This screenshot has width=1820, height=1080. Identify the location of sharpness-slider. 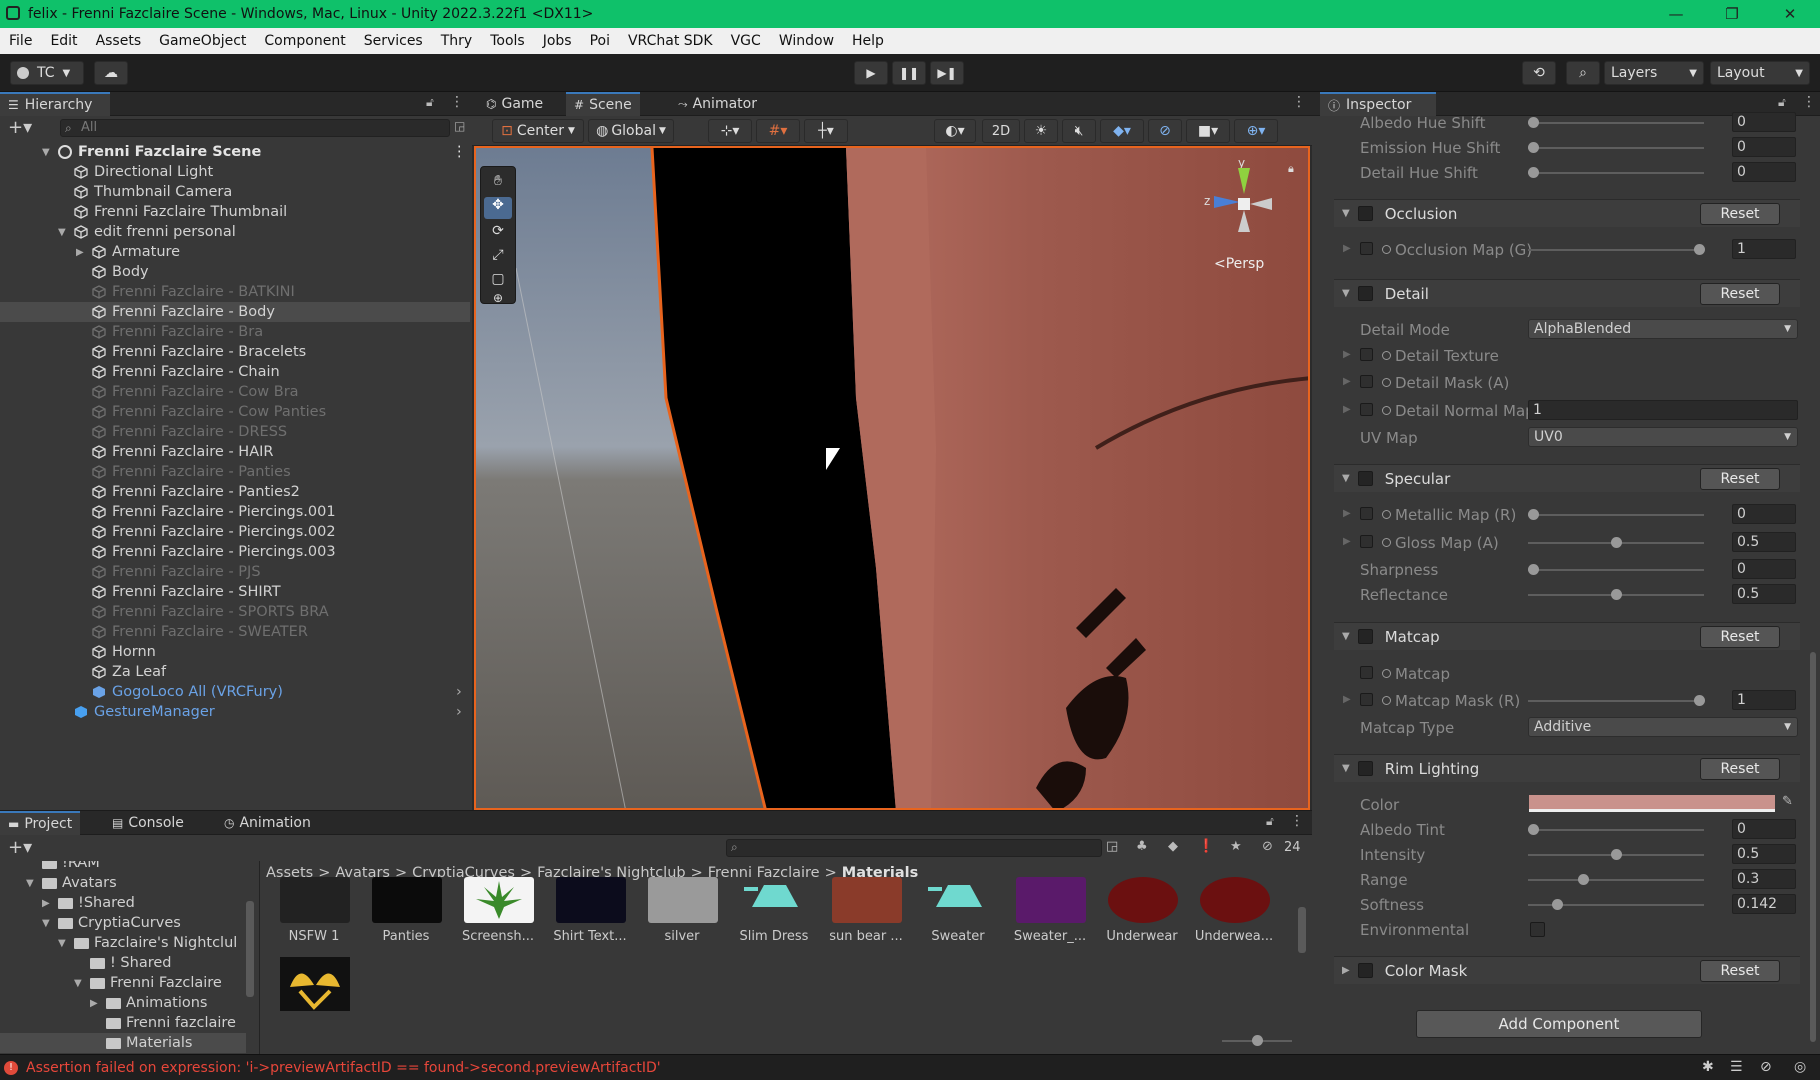
(1616, 569).